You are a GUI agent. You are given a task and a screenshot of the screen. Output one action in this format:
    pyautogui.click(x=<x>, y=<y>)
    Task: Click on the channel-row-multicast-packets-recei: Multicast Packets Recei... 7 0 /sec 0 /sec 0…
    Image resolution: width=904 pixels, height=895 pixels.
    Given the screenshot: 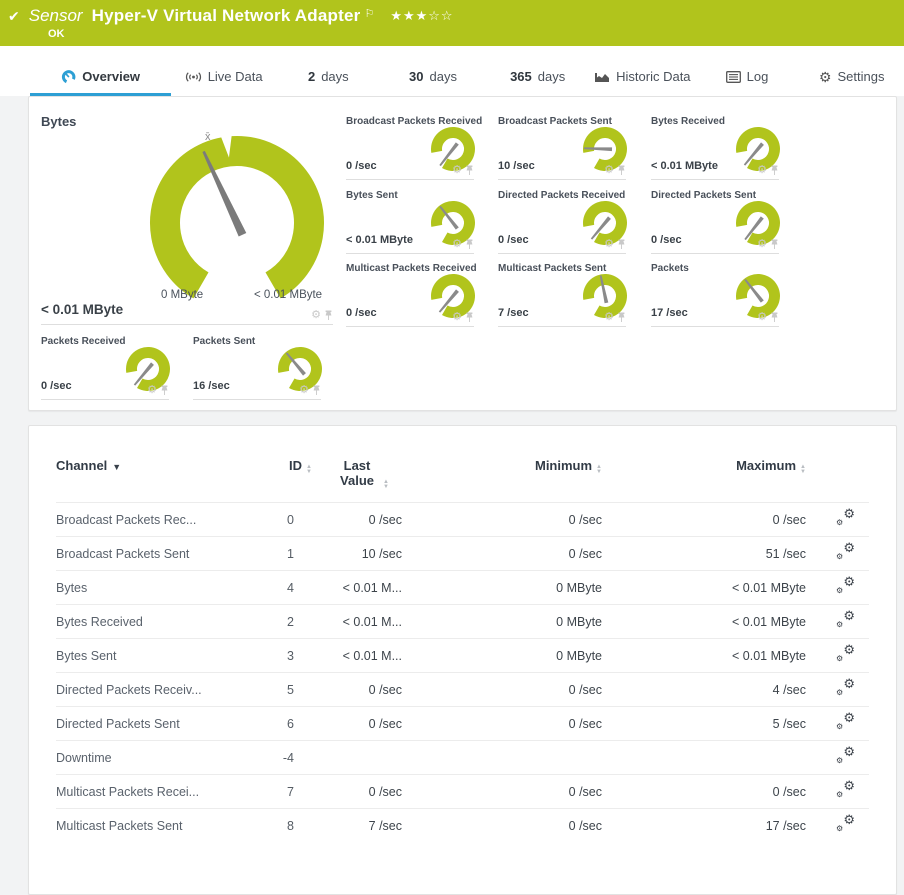 What is the action you would take?
    pyautogui.click(x=462, y=791)
    